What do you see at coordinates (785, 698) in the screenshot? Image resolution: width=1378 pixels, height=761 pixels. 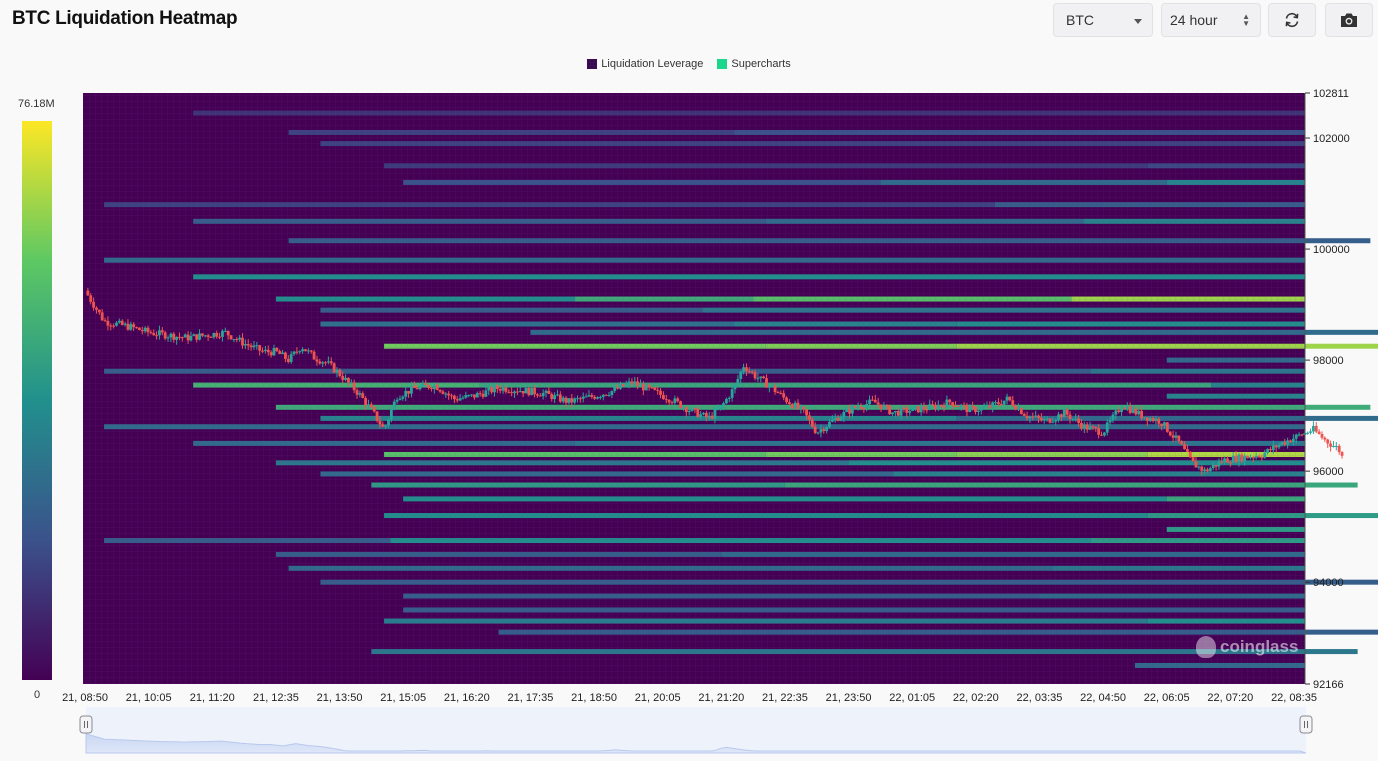 I see `x-tick-label: 21, 22:35` at bounding box center [785, 698].